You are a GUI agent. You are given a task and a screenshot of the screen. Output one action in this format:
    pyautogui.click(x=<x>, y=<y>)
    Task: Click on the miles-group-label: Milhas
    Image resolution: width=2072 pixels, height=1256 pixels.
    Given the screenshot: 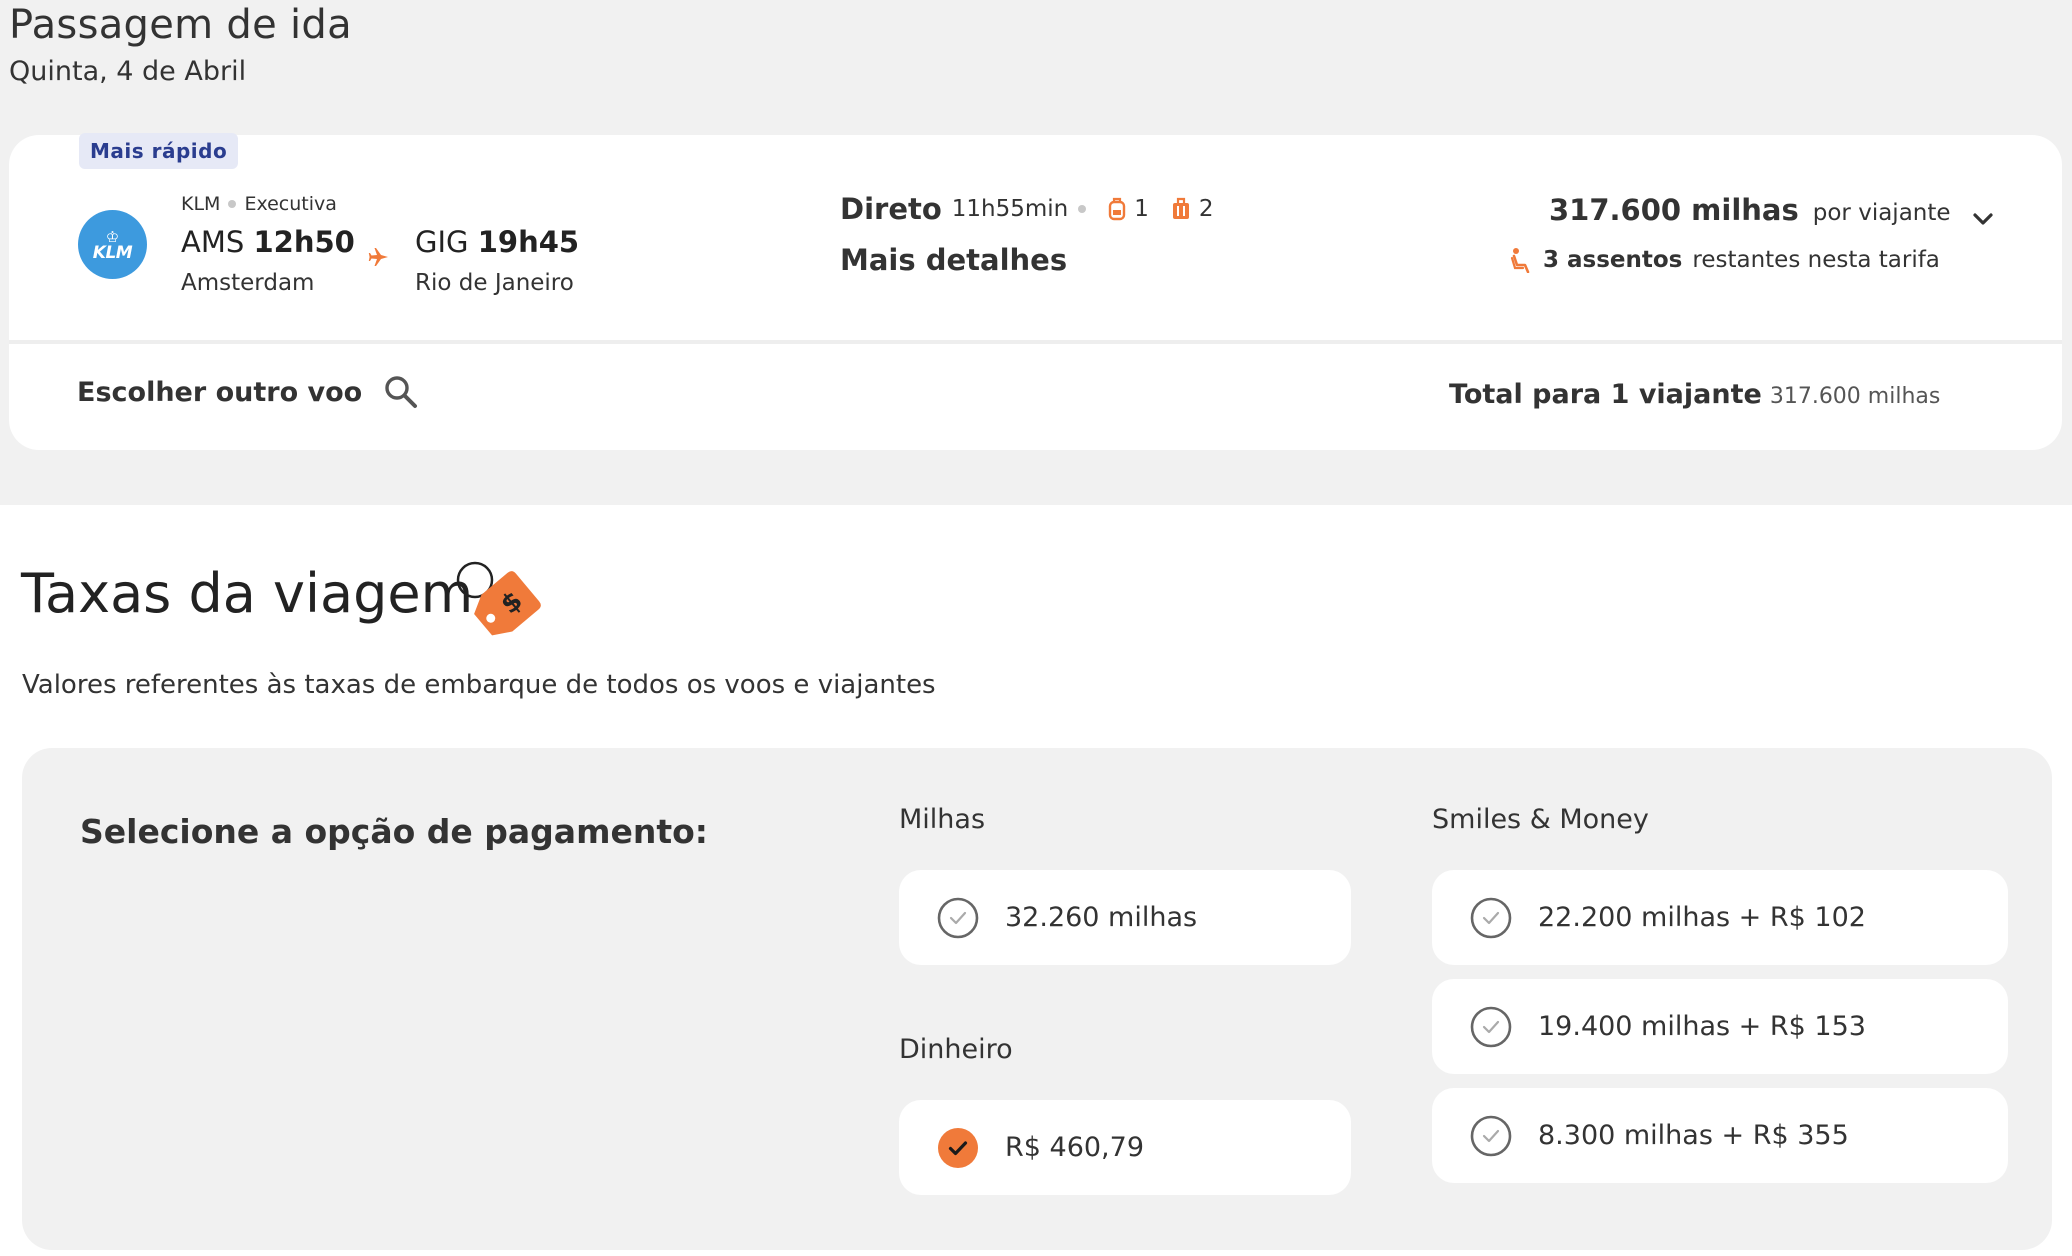 What is the action you would take?
    pyautogui.click(x=942, y=819)
    